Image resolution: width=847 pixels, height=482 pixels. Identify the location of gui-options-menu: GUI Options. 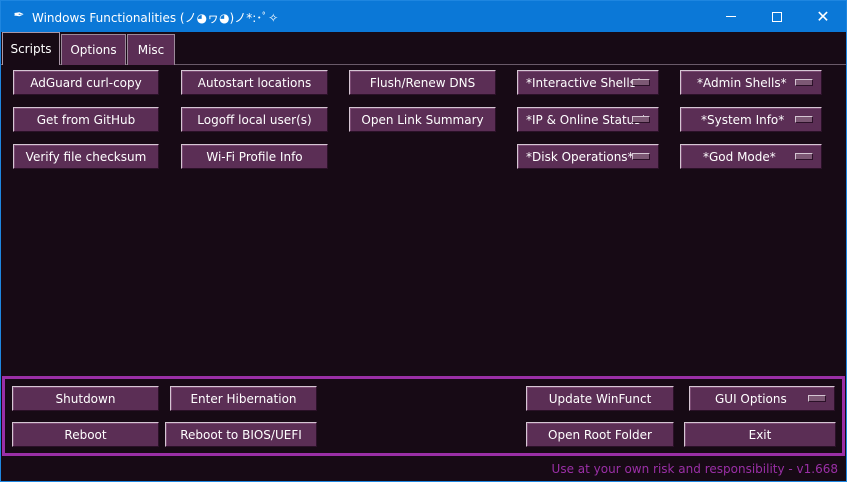
(762, 398).